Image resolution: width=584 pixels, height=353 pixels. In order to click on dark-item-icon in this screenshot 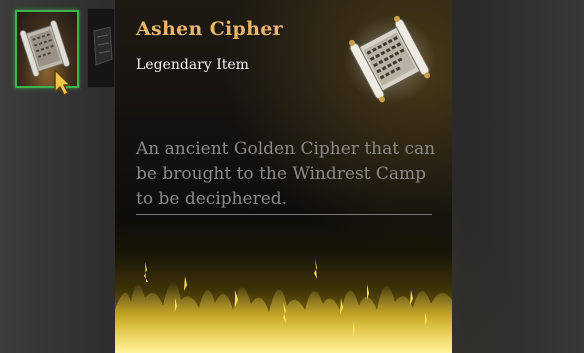, I will do `click(103, 46)`.